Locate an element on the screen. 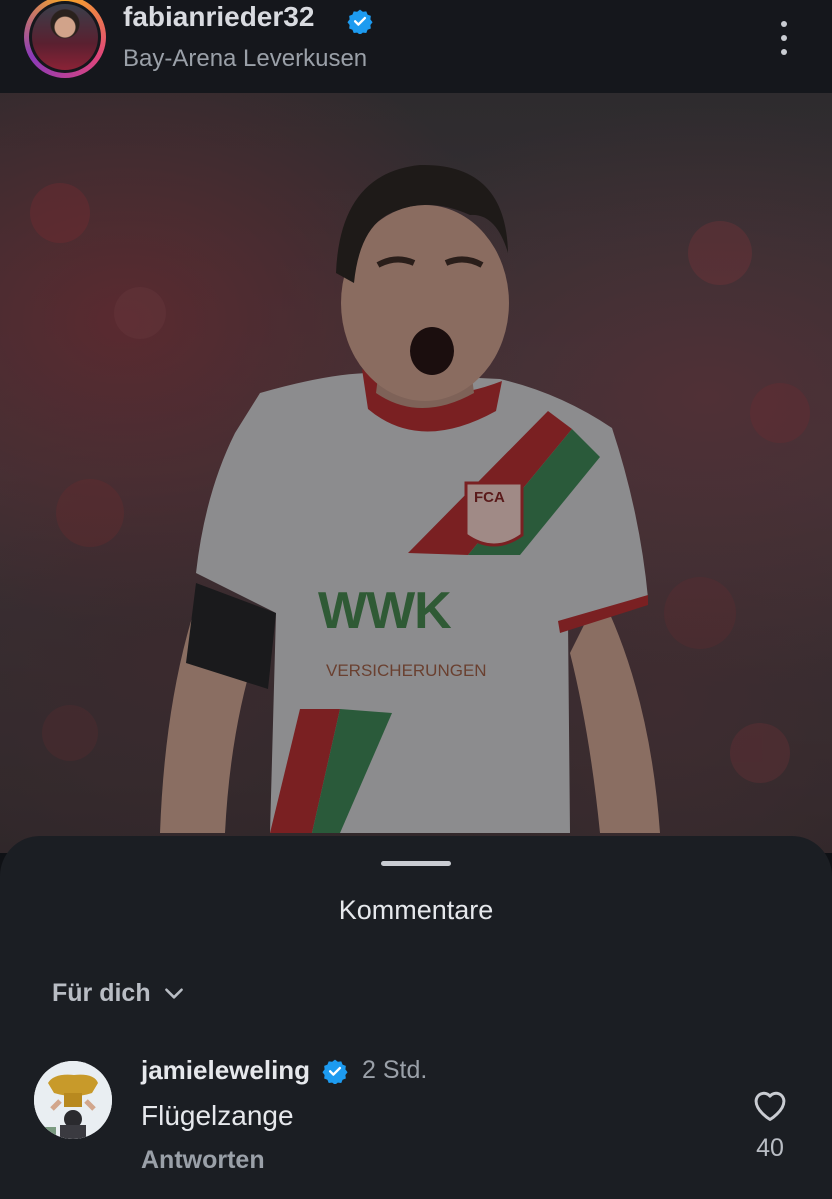  comments-title: Kommentare is located at coordinates (416, 910).